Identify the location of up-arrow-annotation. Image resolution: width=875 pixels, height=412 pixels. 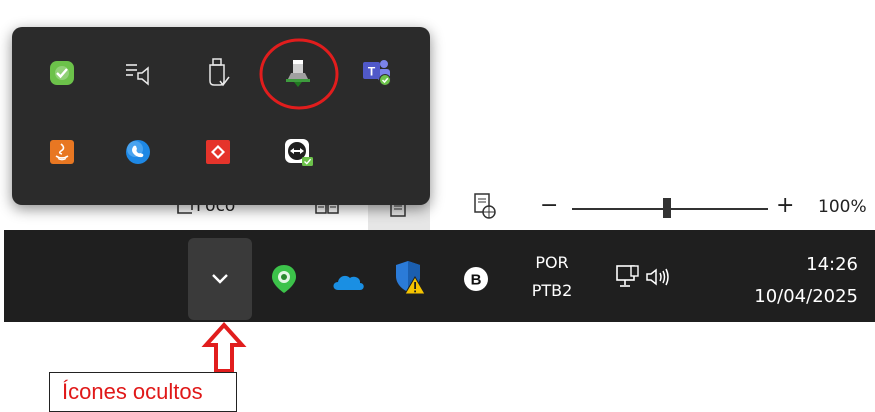
(224, 347).